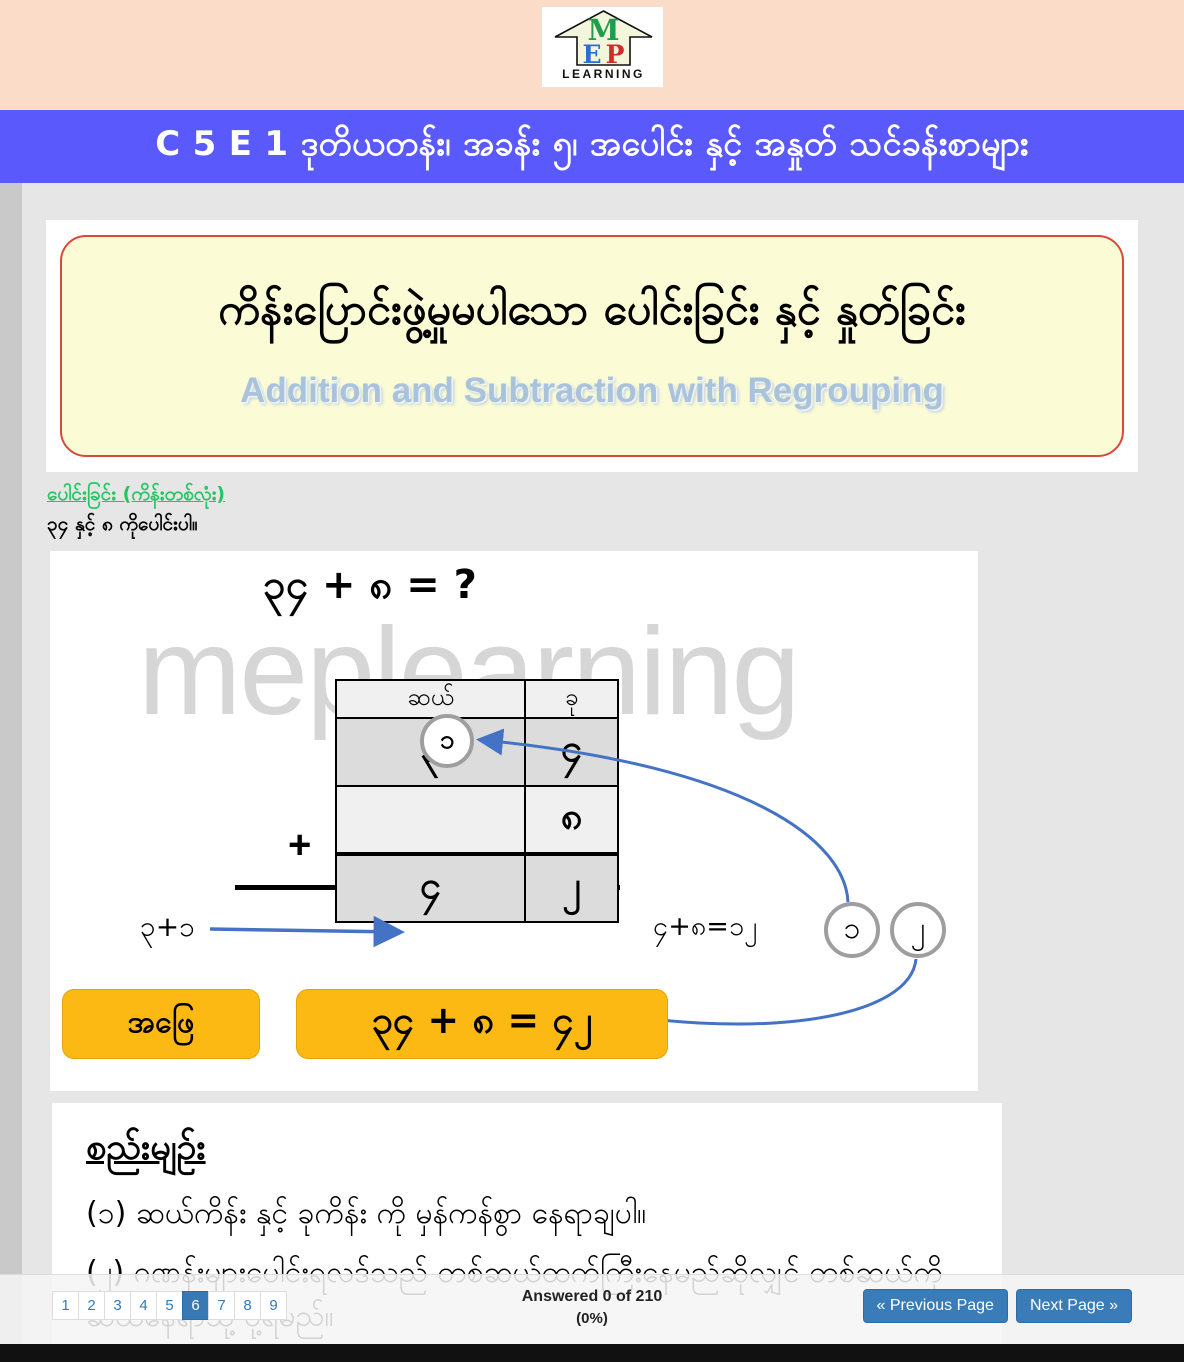 This screenshot has width=1184, height=1362. I want to click on table-row-addend1: ၃ ၄, so click(476, 752).